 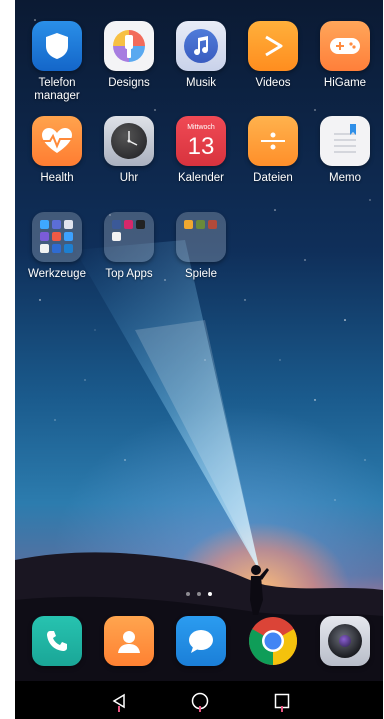 I want to click on page-indicator, so click(x=199, y=594).